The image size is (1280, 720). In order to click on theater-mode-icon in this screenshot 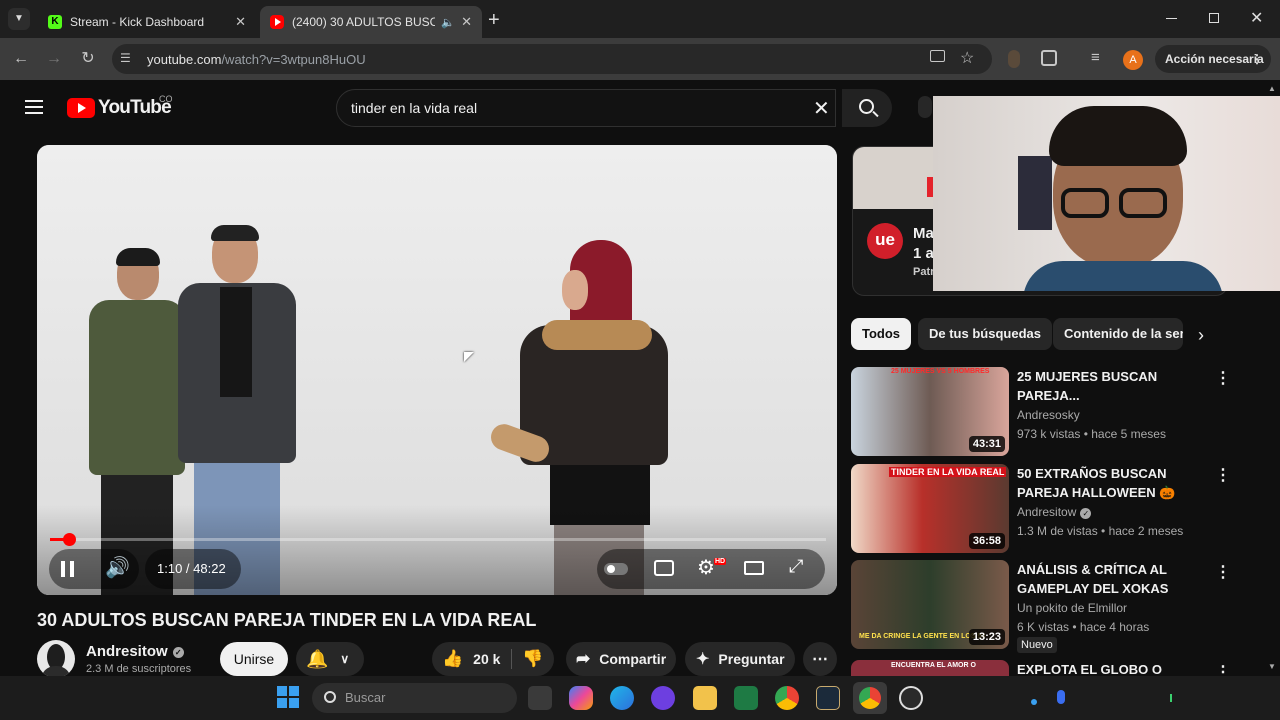, I will do `click(754, 568)`.